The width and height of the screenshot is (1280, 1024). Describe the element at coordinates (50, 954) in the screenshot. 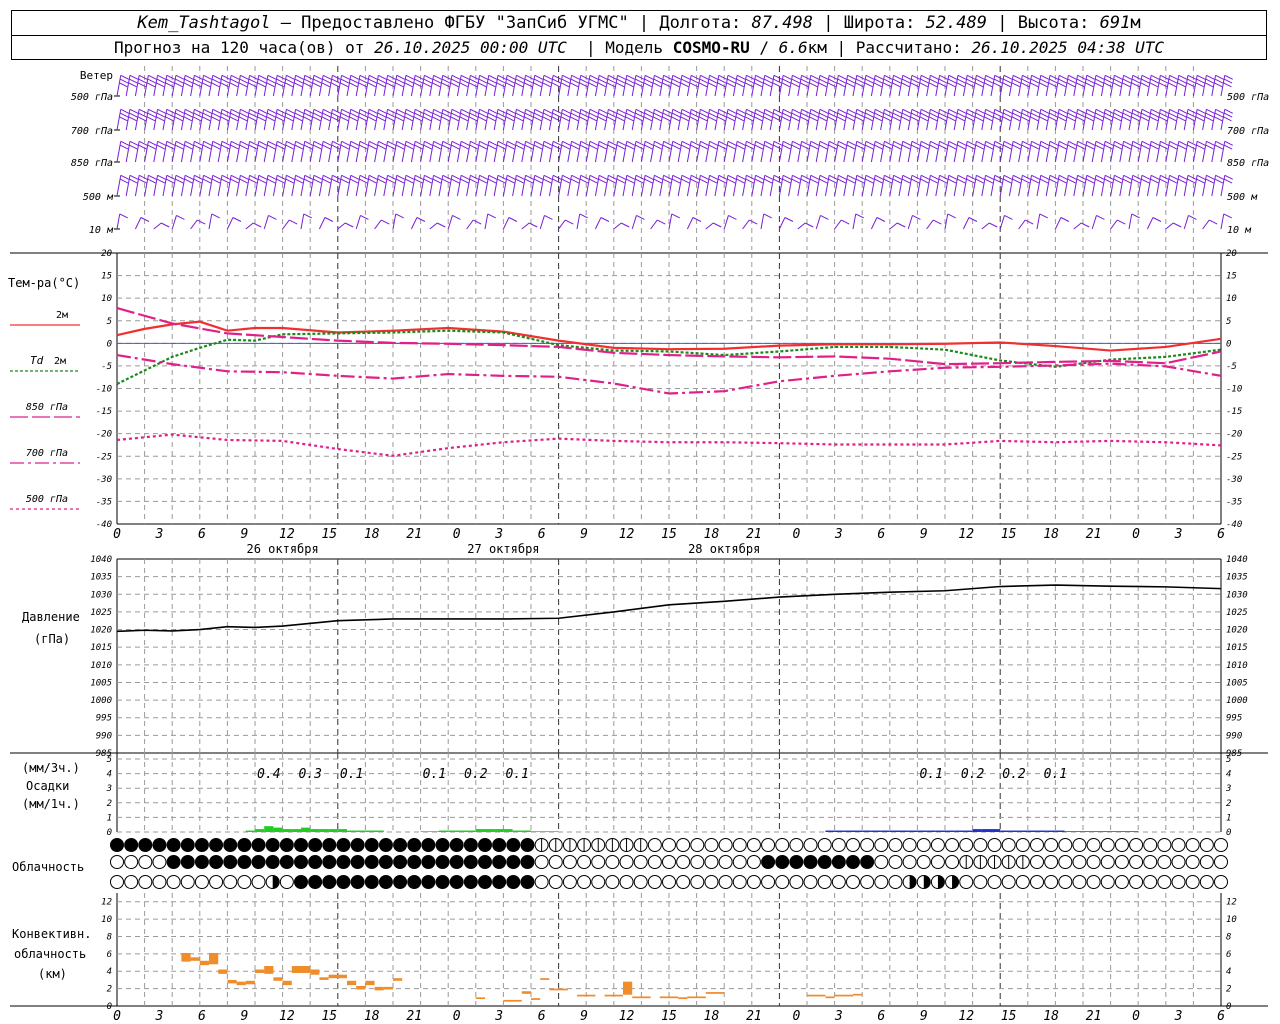

I see `conv-title-2: облачность` at that location.